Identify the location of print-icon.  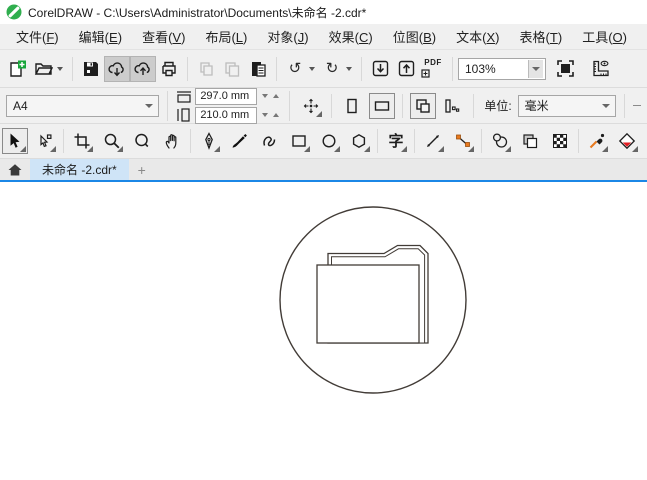
(169, 68).